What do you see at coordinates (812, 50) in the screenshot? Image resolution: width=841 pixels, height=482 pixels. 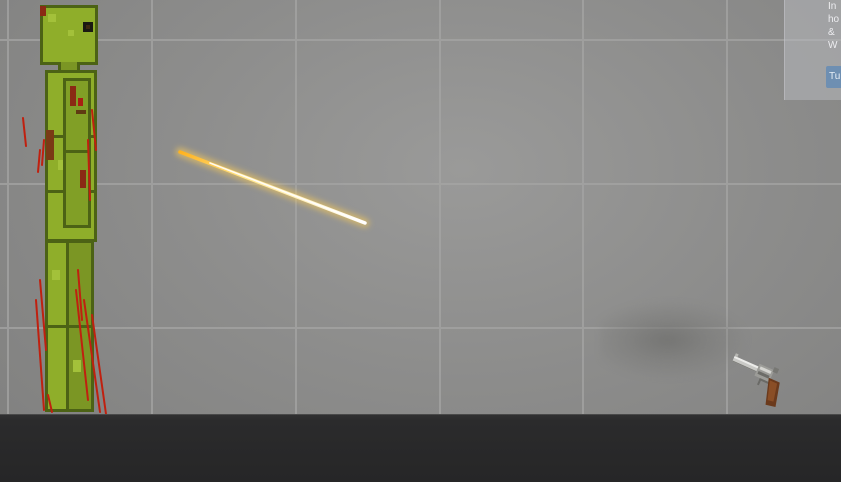 I see `hint-panel: In ho & W Tu` at bounding box center [812, 50].